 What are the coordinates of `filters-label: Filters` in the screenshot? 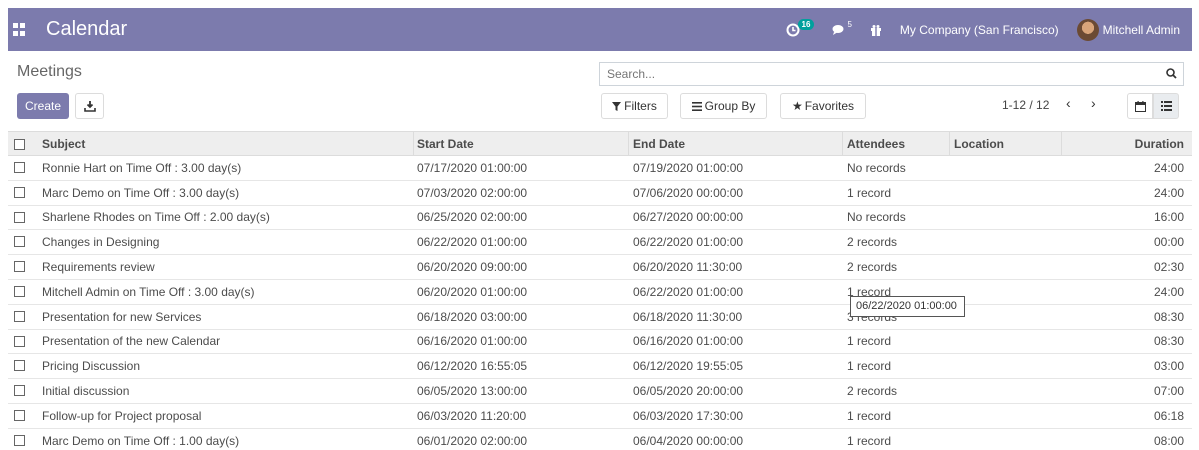 It's located at (640, 106).